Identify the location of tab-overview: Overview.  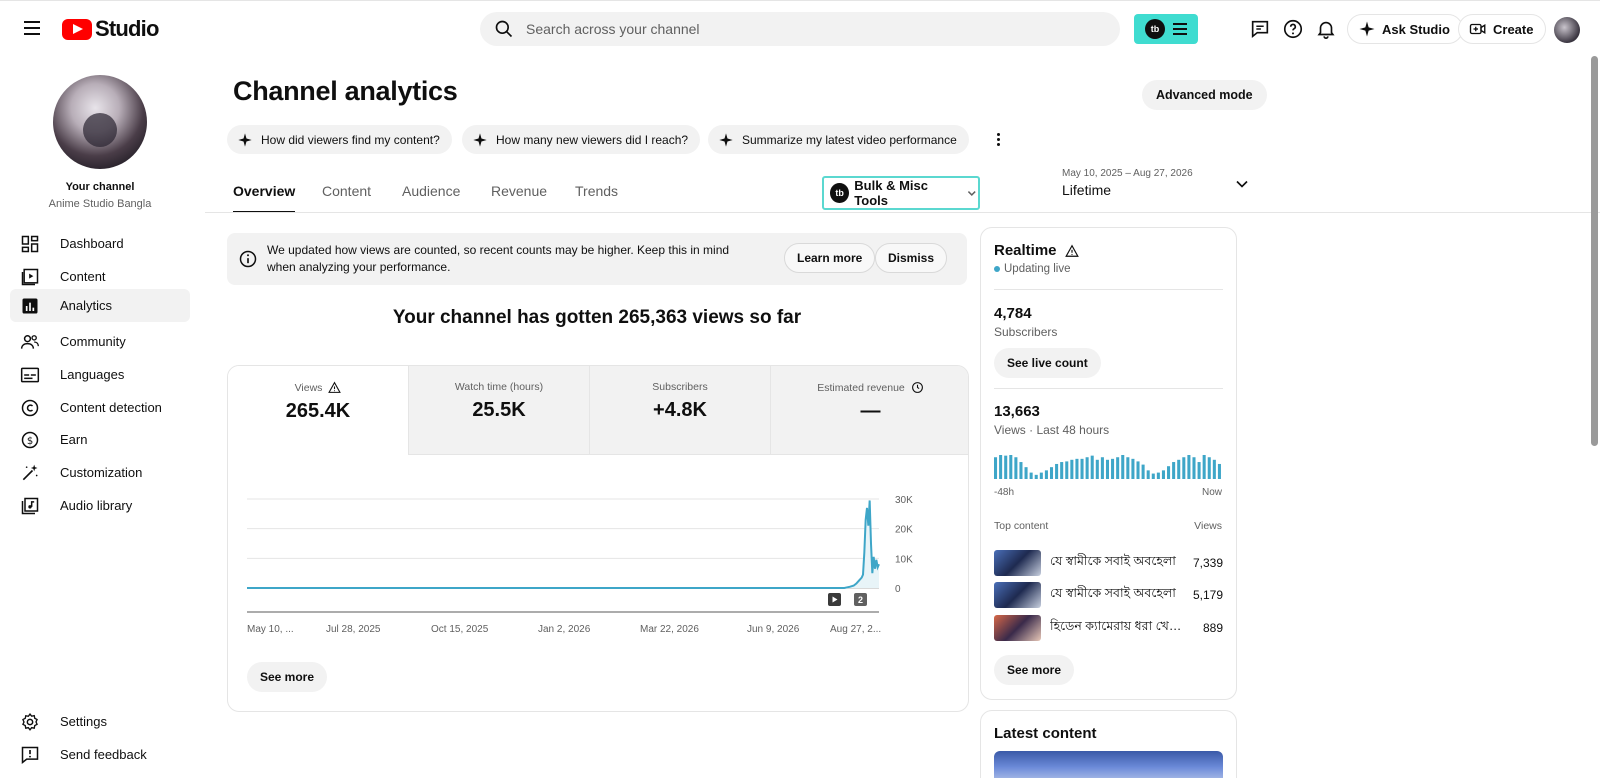
(264, 198).